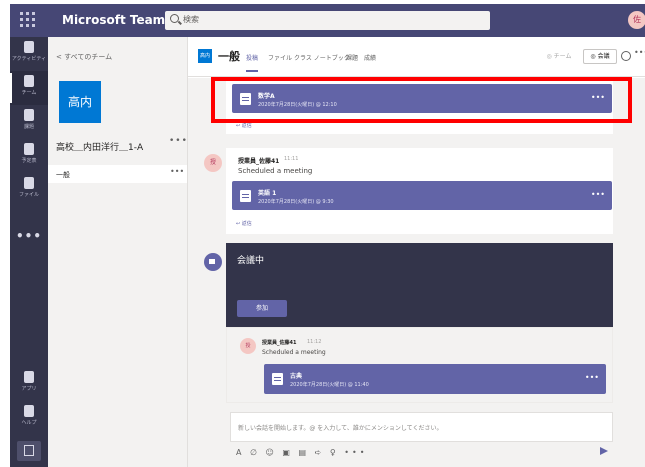 This screenshot has width=645, height=467. What do you see at coordinates (421, 100) in the screenshot?
I see `highlight-box` at bounding box center [421, 100].